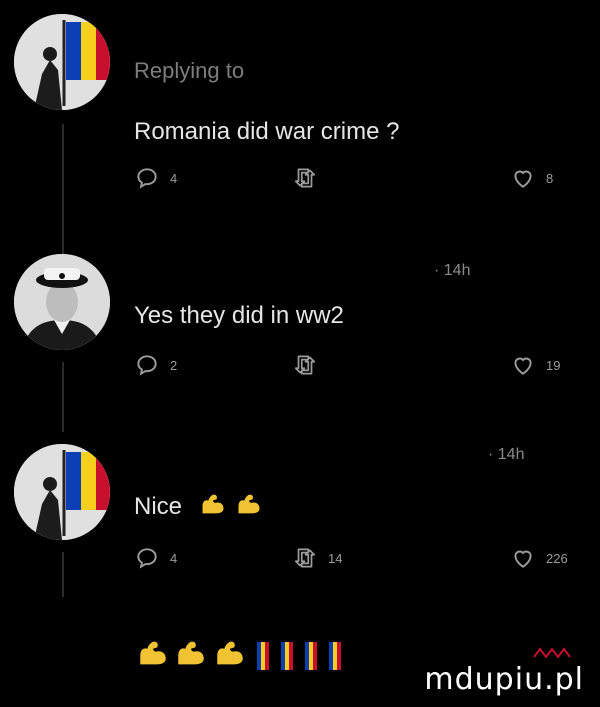 The height and width of the screenshot is (707, 600). I want to click on retweet-count: 14, so click(335, 558).